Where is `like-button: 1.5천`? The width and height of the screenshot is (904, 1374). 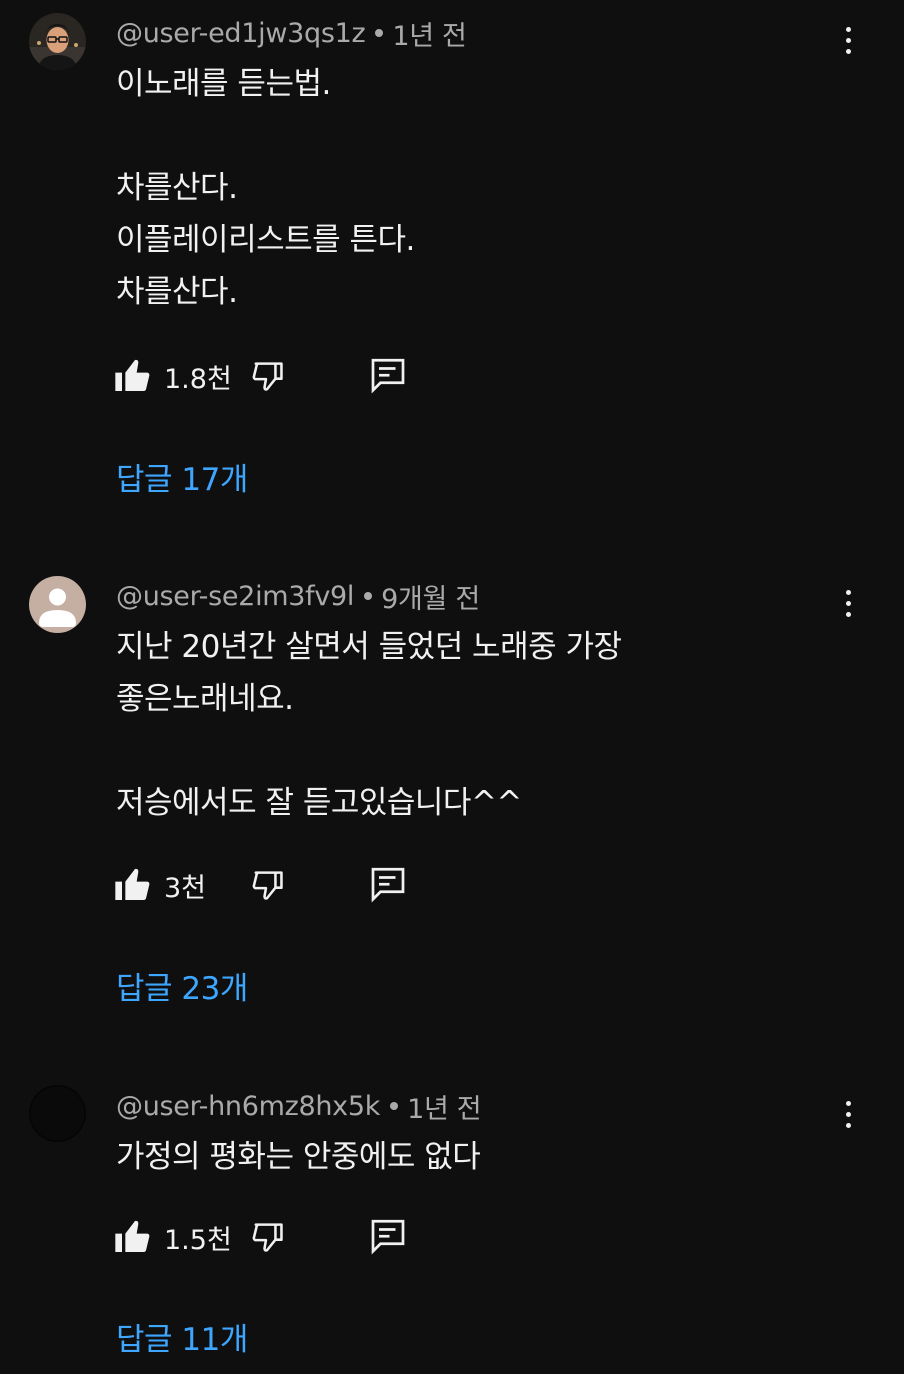 like-button: 1.5천 is located at coordinates (172, 1237).